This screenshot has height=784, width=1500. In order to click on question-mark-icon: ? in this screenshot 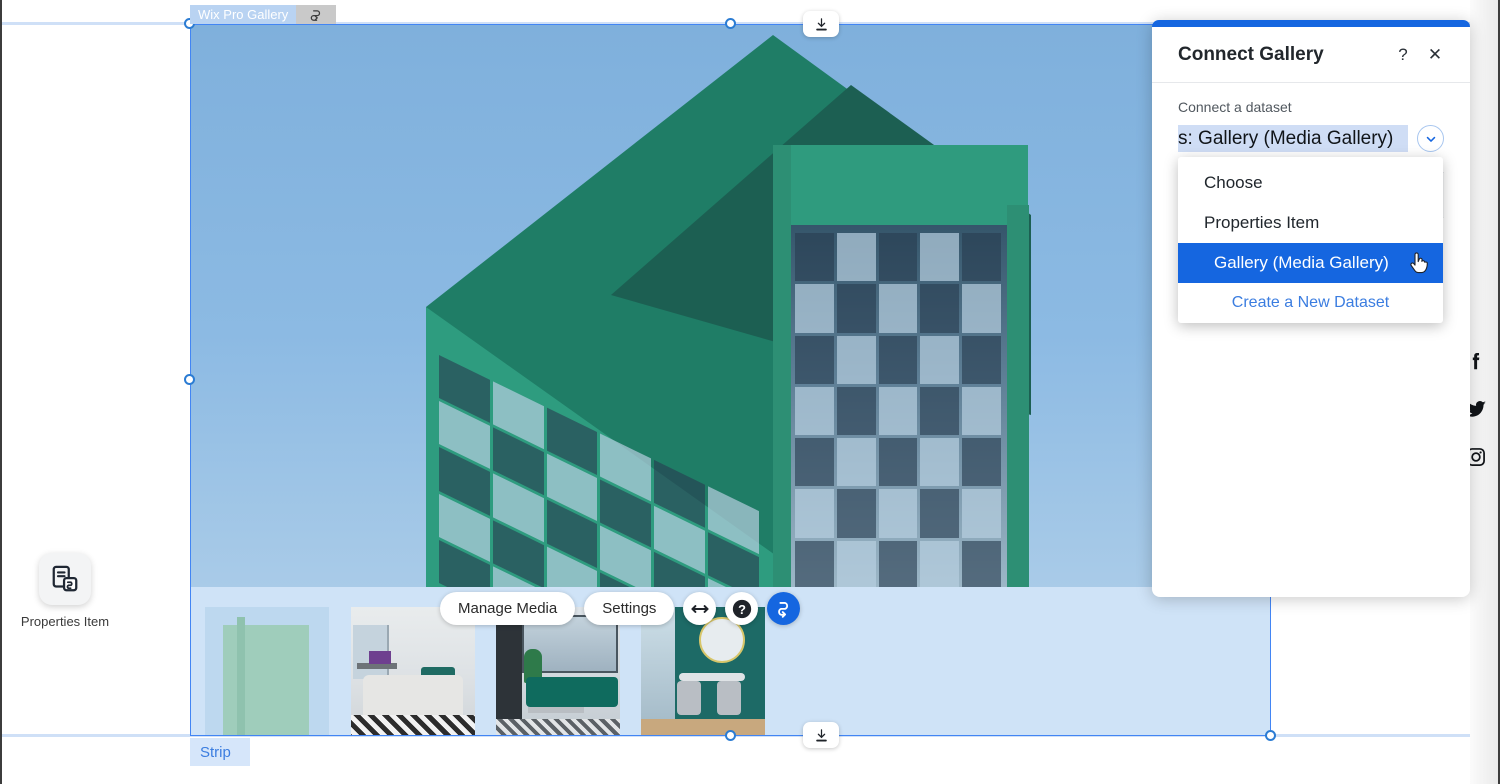, I will do `click(742, 608)`.